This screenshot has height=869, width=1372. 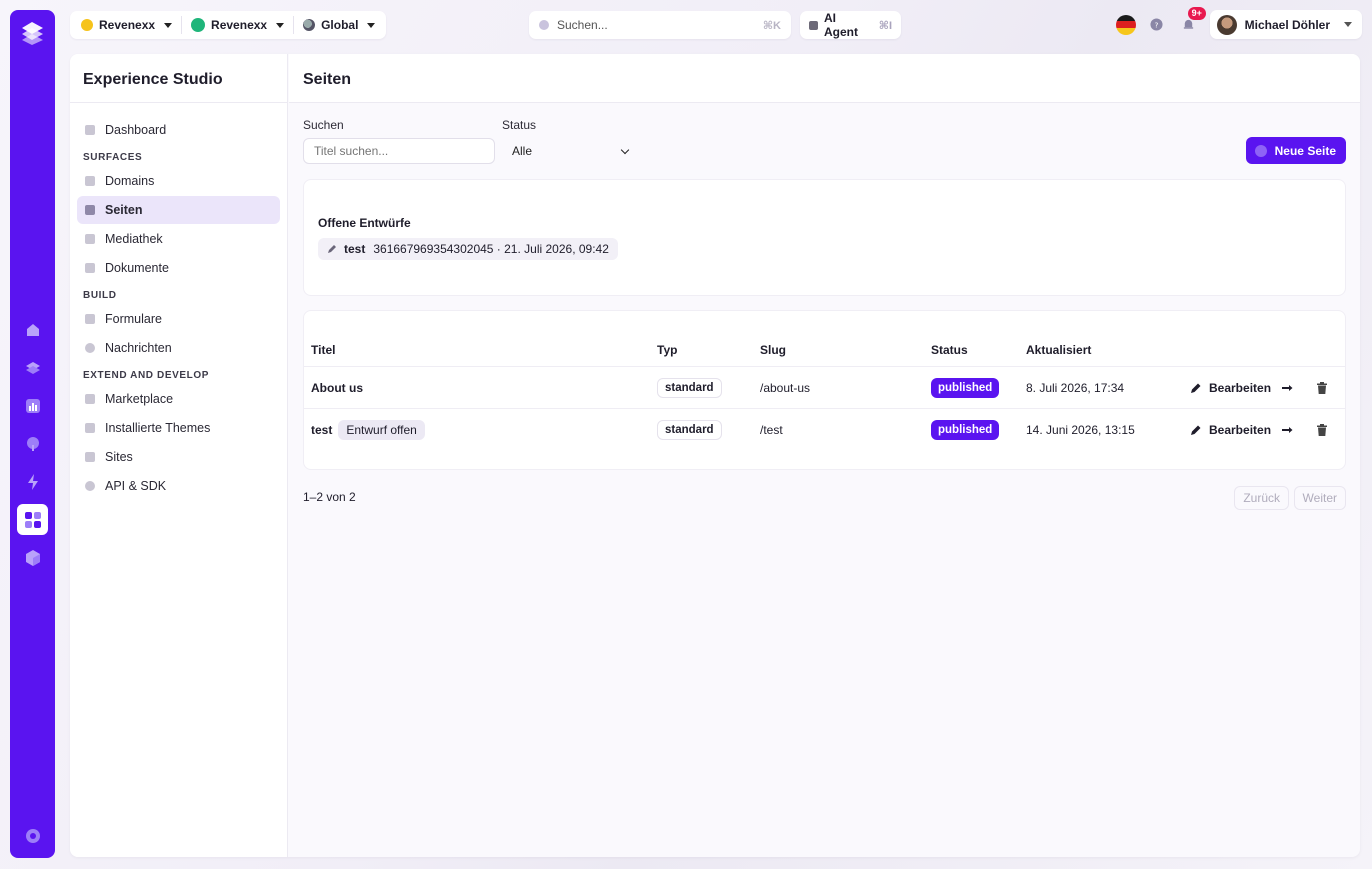 I want to click on sidebar-item-label: Seiten, so click(x=124, y=210).